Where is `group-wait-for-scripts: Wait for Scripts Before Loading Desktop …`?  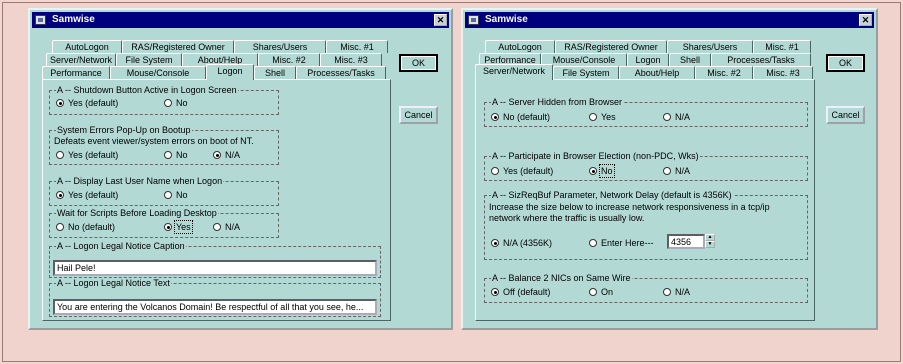
group-wait-for-scripts: Wait for Scripts Before Loading Desktop … is located at coordinates (164, 223).